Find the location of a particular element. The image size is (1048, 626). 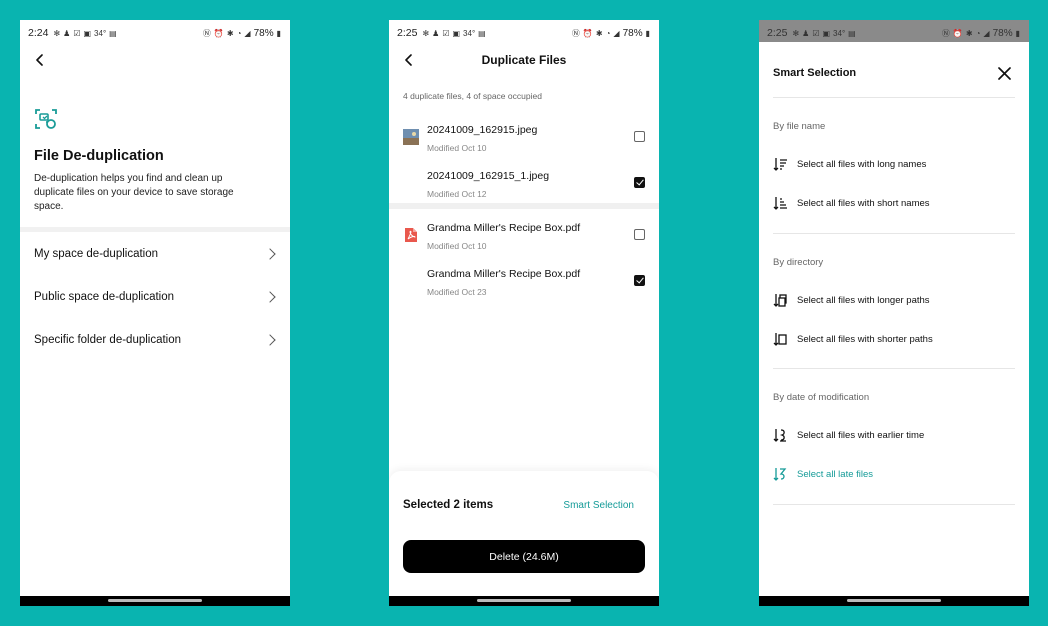

file-modified: Modified Oct 12 is located at coordinates (457, 194).